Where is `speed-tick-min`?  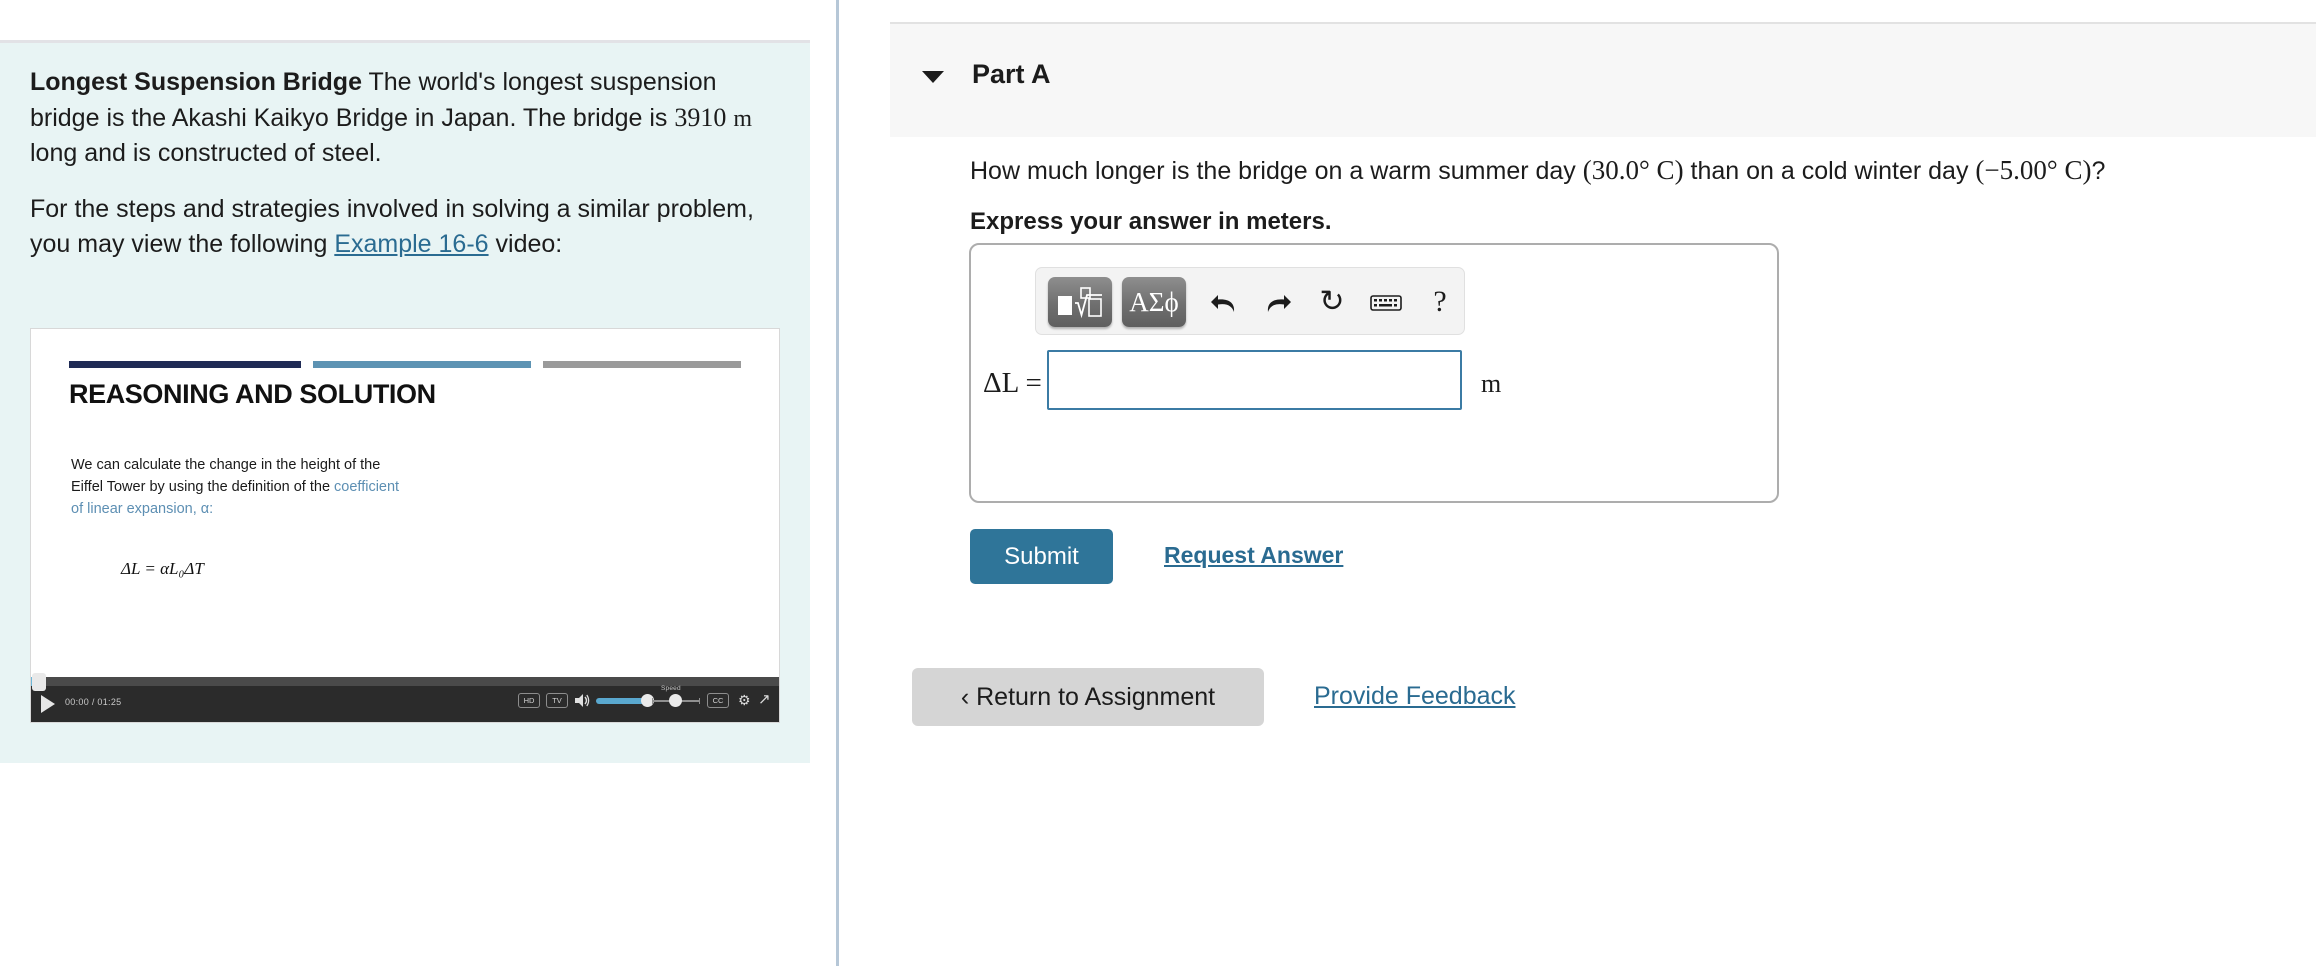 speed-tick-min is located at coordinates (652, 701).